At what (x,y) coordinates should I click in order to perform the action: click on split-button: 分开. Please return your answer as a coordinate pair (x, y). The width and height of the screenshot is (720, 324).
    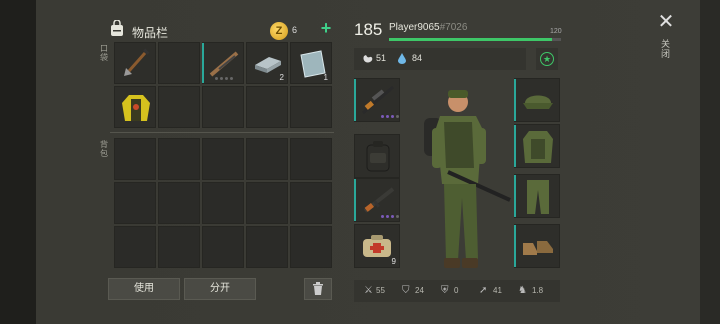
    Looking at the image, I should click on (220, 289).